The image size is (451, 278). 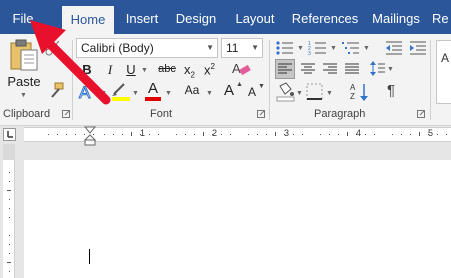 I want to click on superscript-button: x2, so click(x=209, y=69).